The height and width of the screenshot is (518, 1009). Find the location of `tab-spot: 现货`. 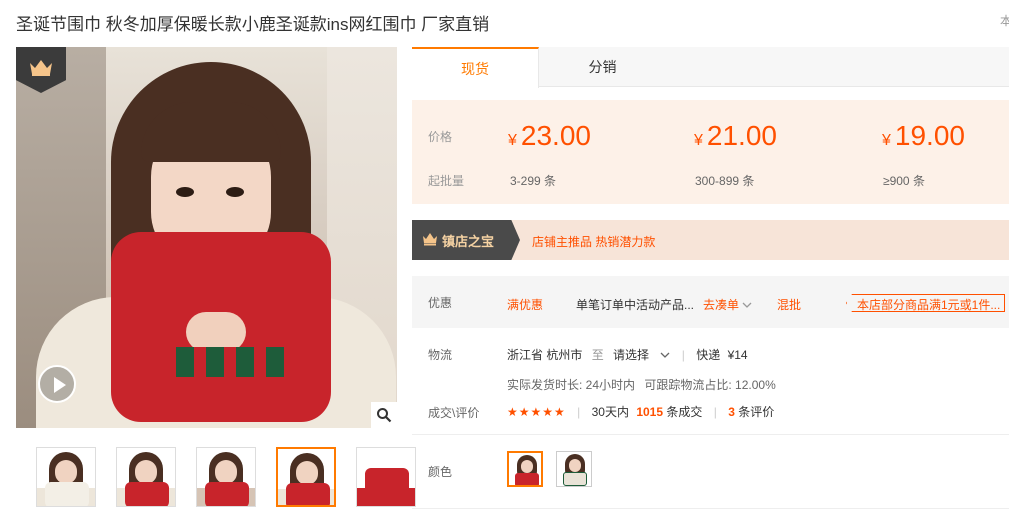

tab-spot: 现货 is located at coordinates (475, 67).